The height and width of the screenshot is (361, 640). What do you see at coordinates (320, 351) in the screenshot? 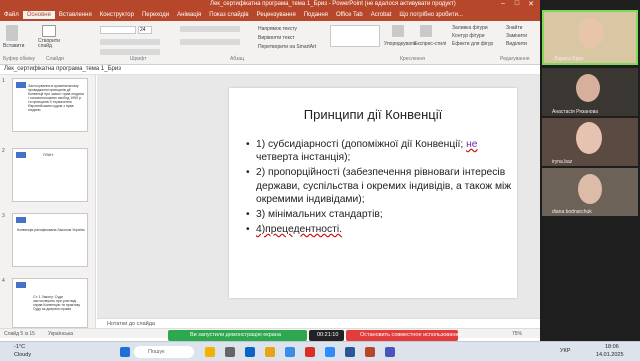
I see `taskbar: -1°C Cloudy Пошук УКР 18:06 14.01.2025` at bounding box center [320, 351].